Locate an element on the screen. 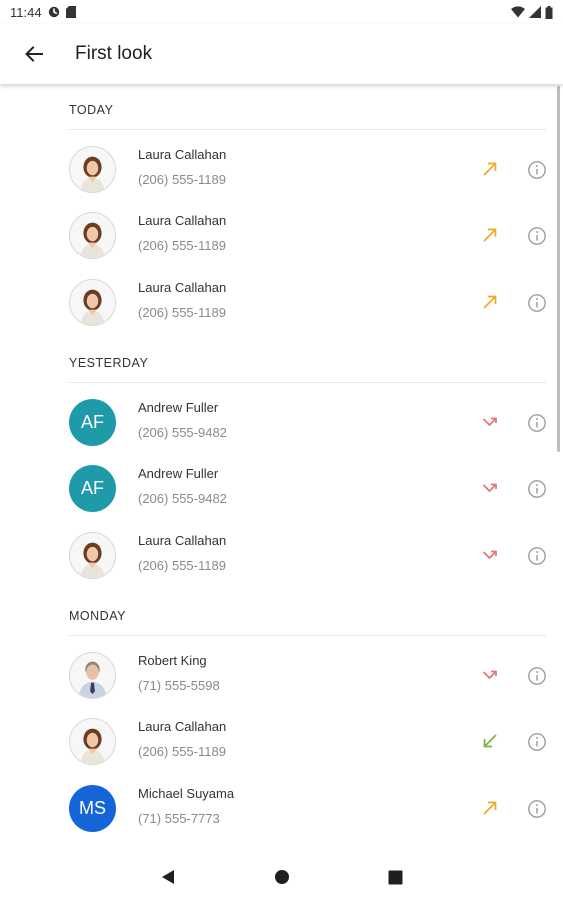  back-triangle-icon is located at coordinates (167, 877).